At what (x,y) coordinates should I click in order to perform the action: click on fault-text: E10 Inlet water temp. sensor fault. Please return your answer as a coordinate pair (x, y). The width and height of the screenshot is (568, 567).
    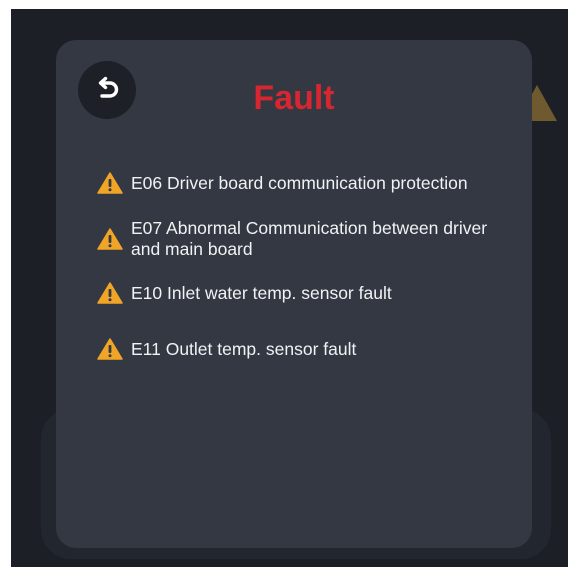
    Looking at the image, I should click on (261, 292).